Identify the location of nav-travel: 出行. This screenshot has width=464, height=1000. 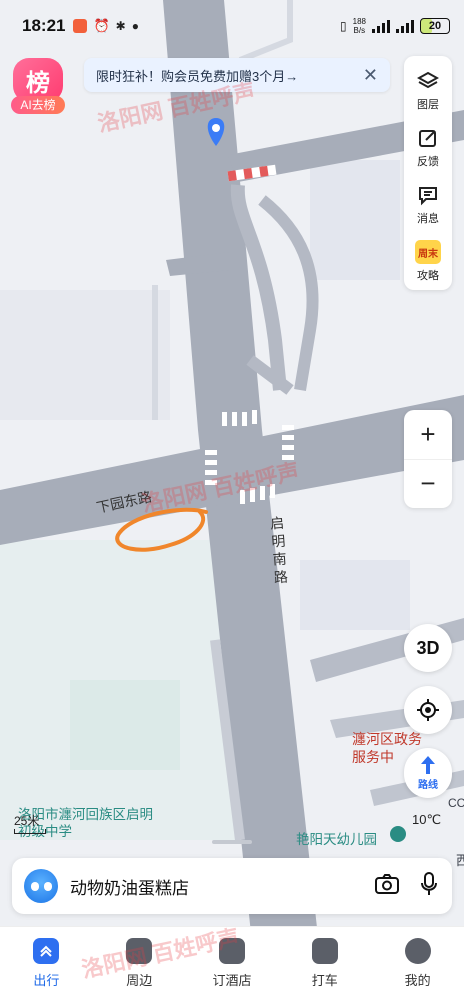
(46, 963).